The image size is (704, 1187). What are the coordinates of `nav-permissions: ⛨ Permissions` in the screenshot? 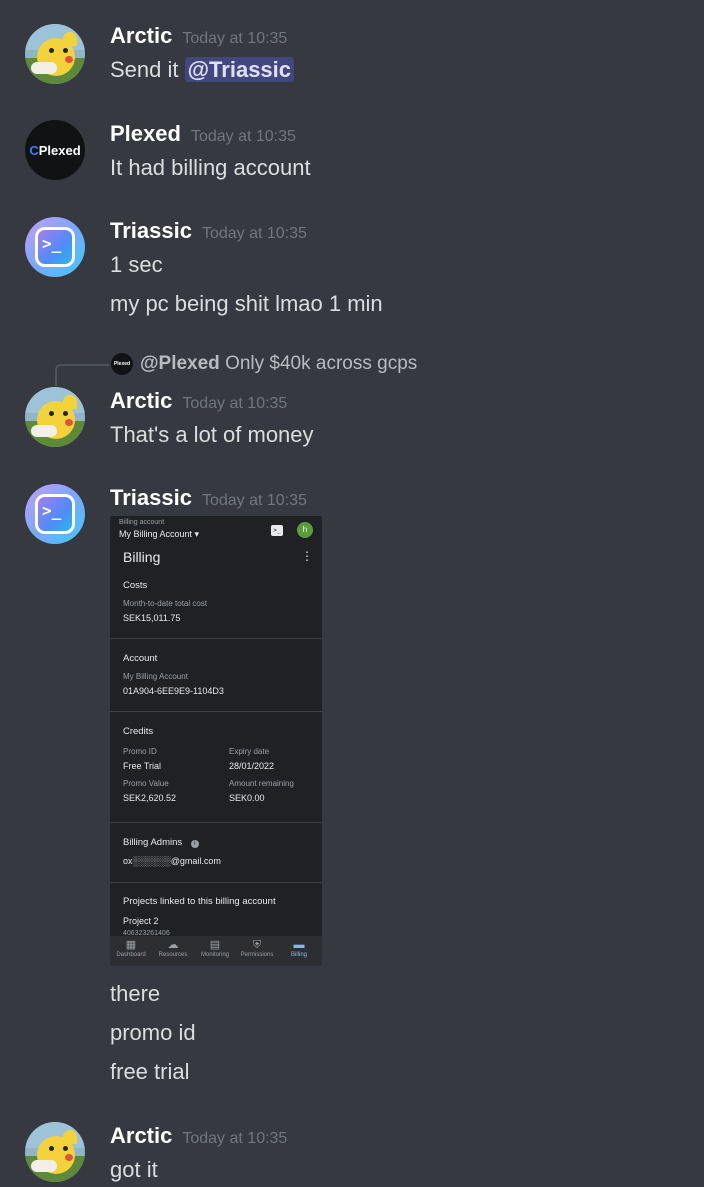 It's located at (257, 948).